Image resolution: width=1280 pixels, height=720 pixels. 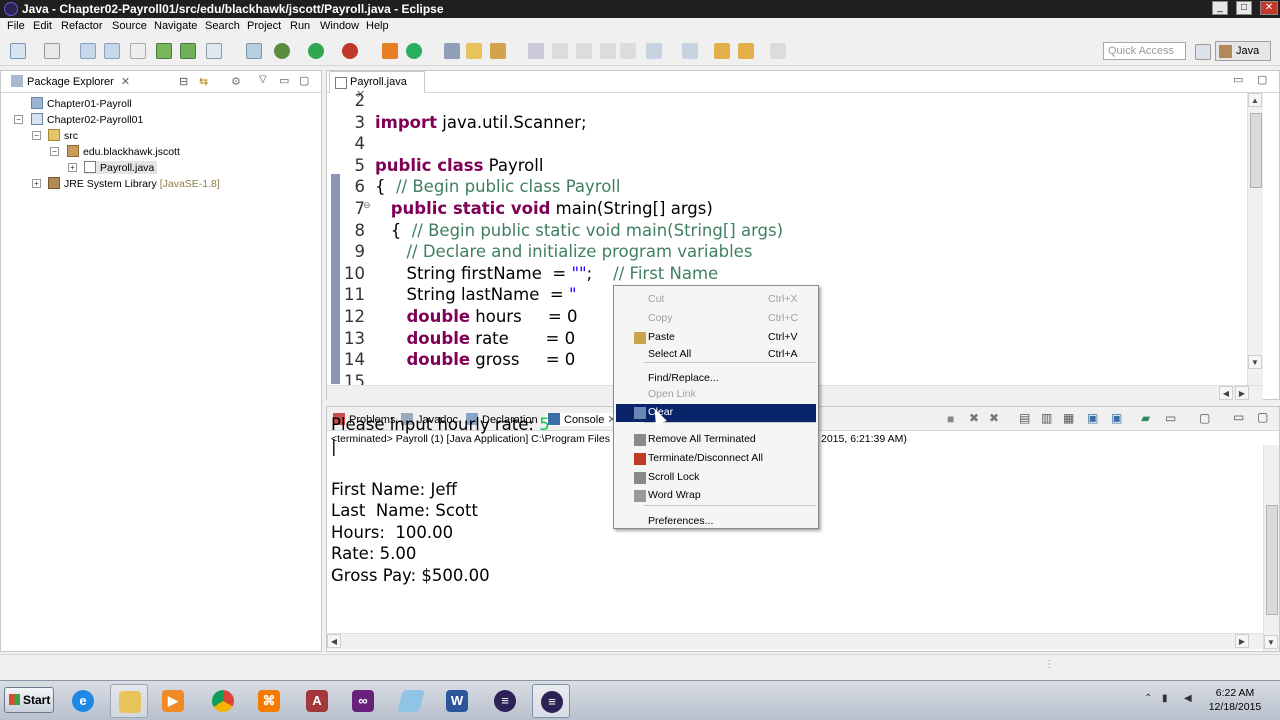 I want to click on remove-launch-icon: ✖, so click(x=974, y=418).